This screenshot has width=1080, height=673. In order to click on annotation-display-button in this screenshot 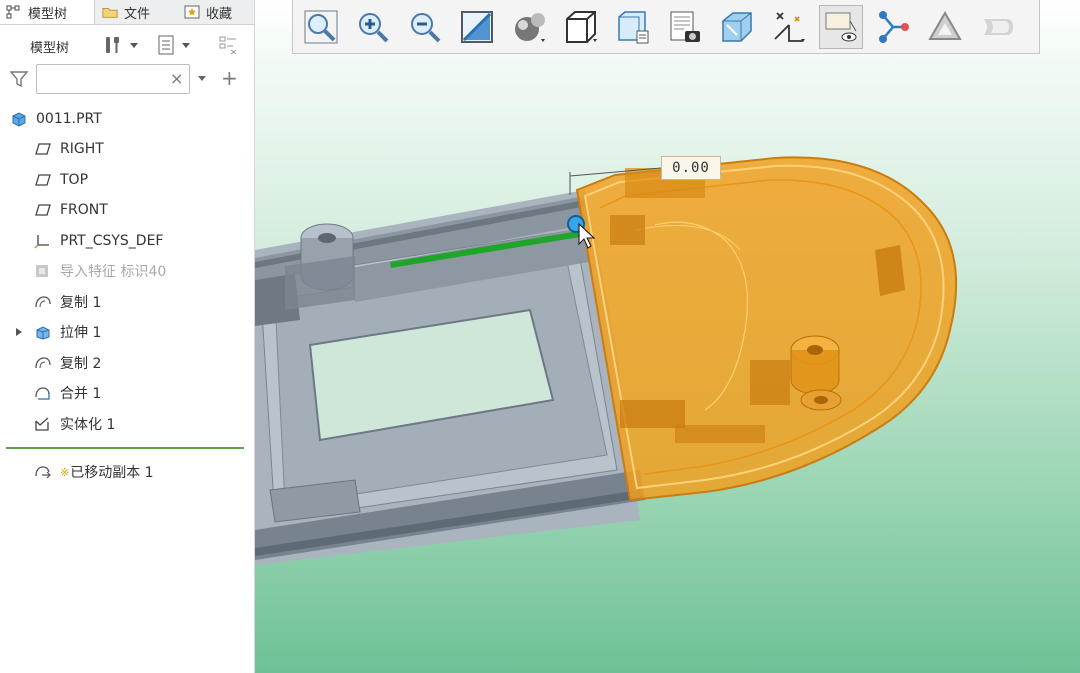, I will do `click(841, 27)`.